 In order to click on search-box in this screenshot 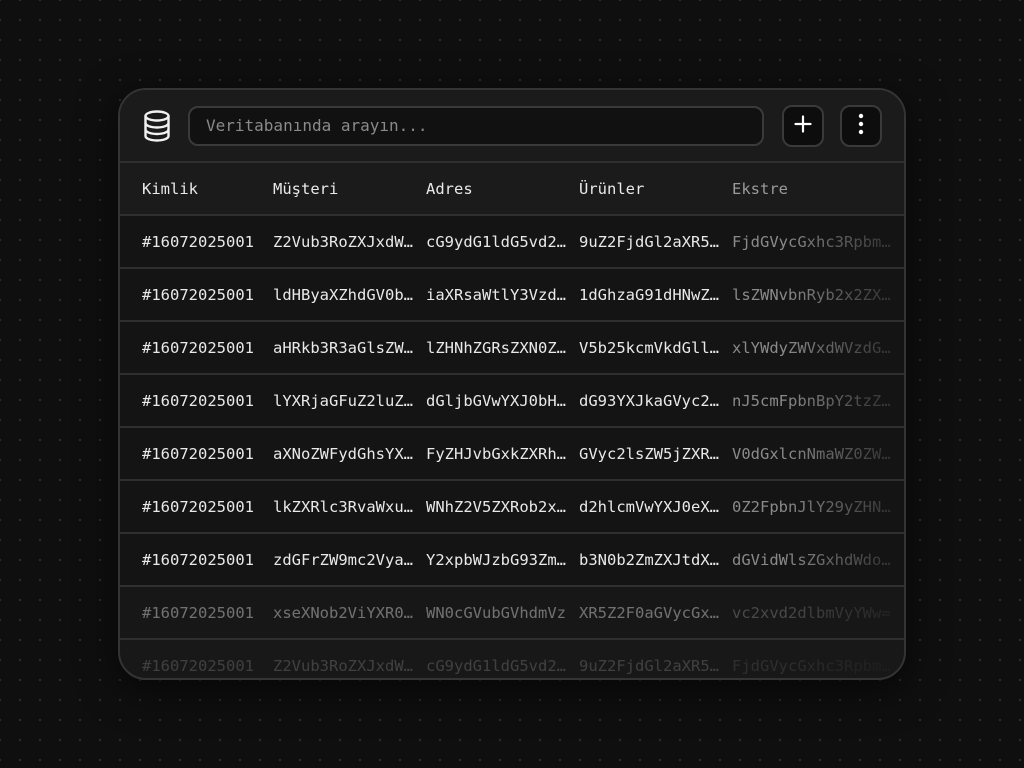, I will do `click(476, 125)`.